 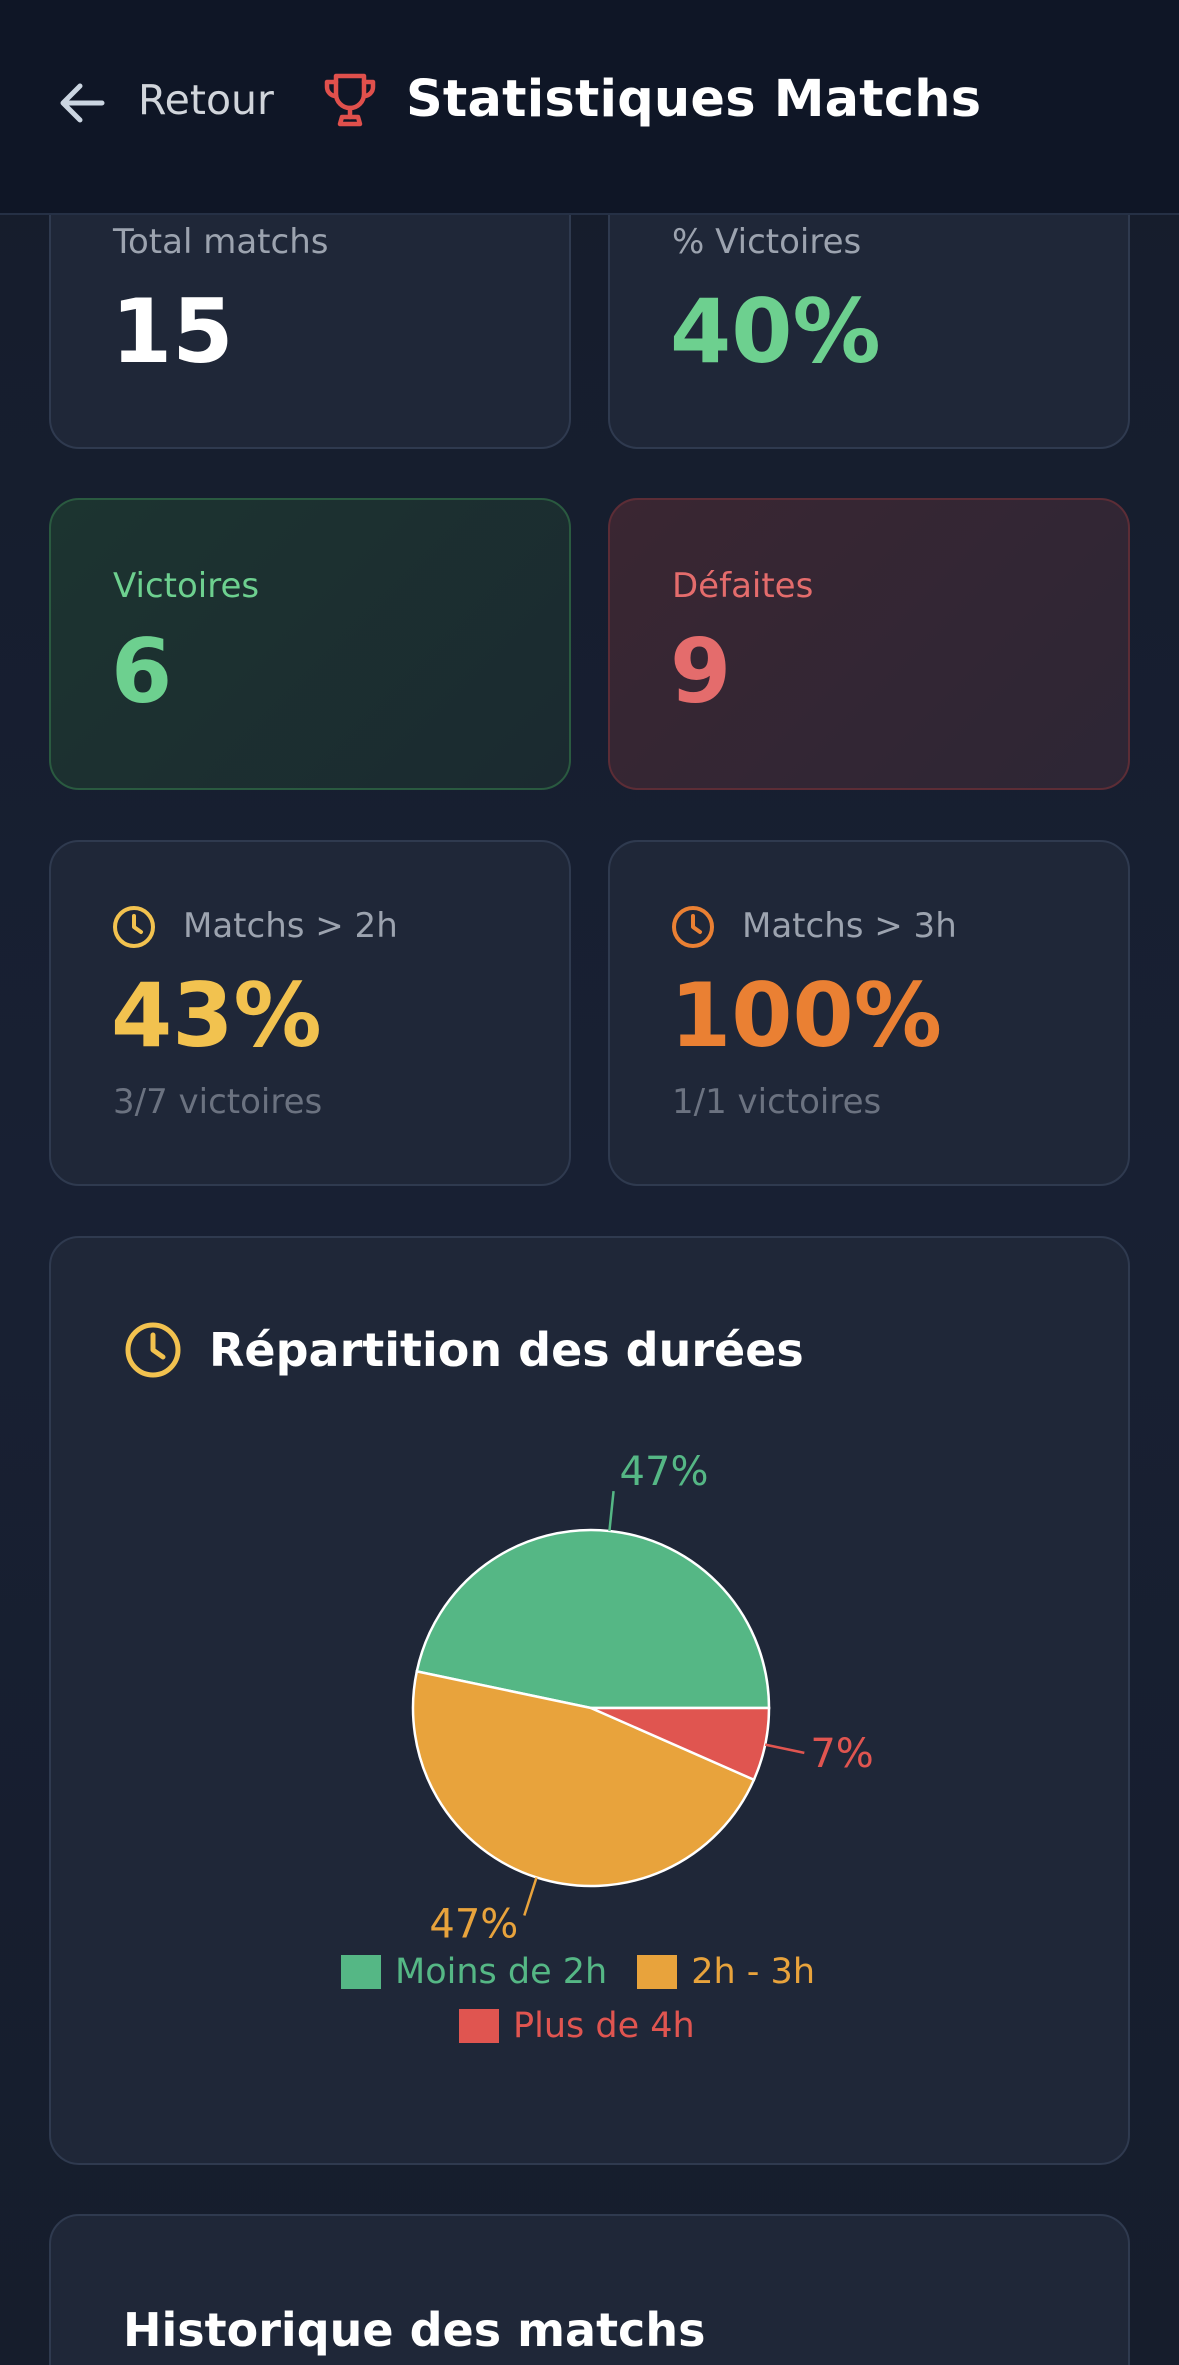 What do you see at coordinates (701, 671) in the screenshot?
I see `losses-value: 9` at bounding box center [701, 671].